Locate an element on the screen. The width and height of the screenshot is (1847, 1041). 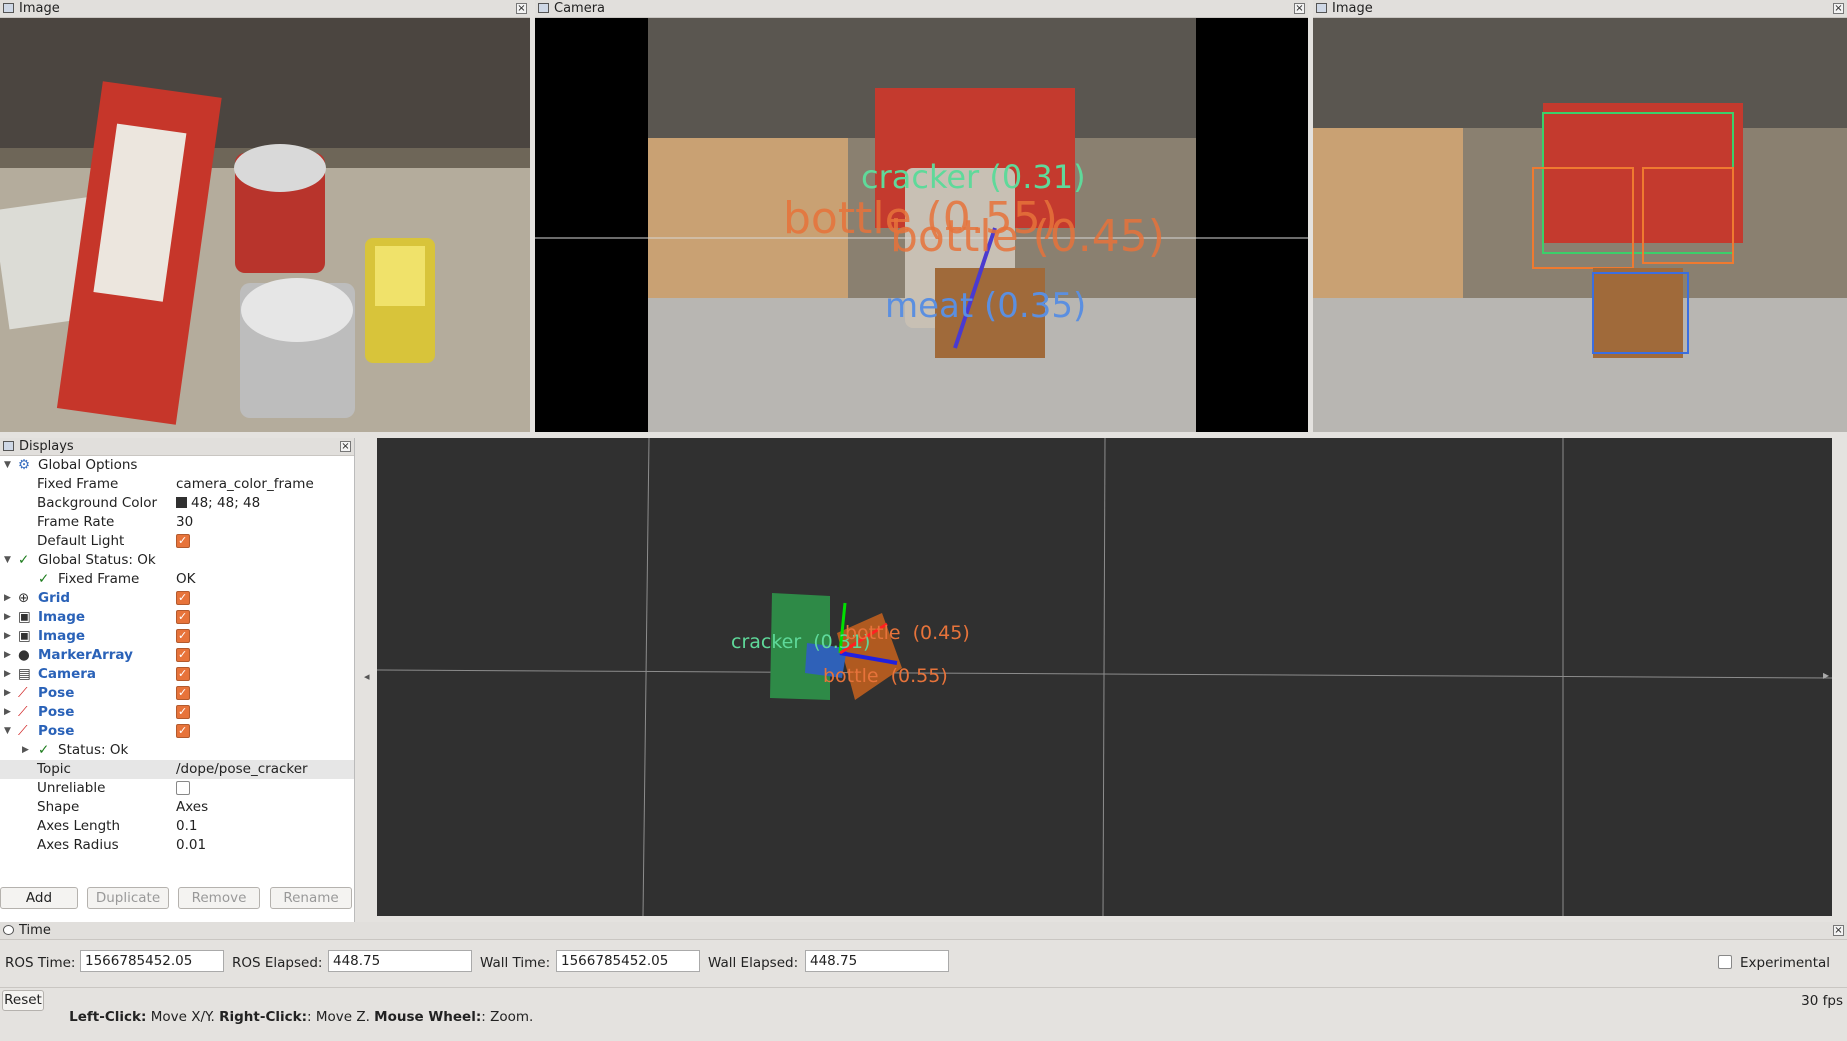
grid-icon: ⊕ is located at coordinates (24, 598).